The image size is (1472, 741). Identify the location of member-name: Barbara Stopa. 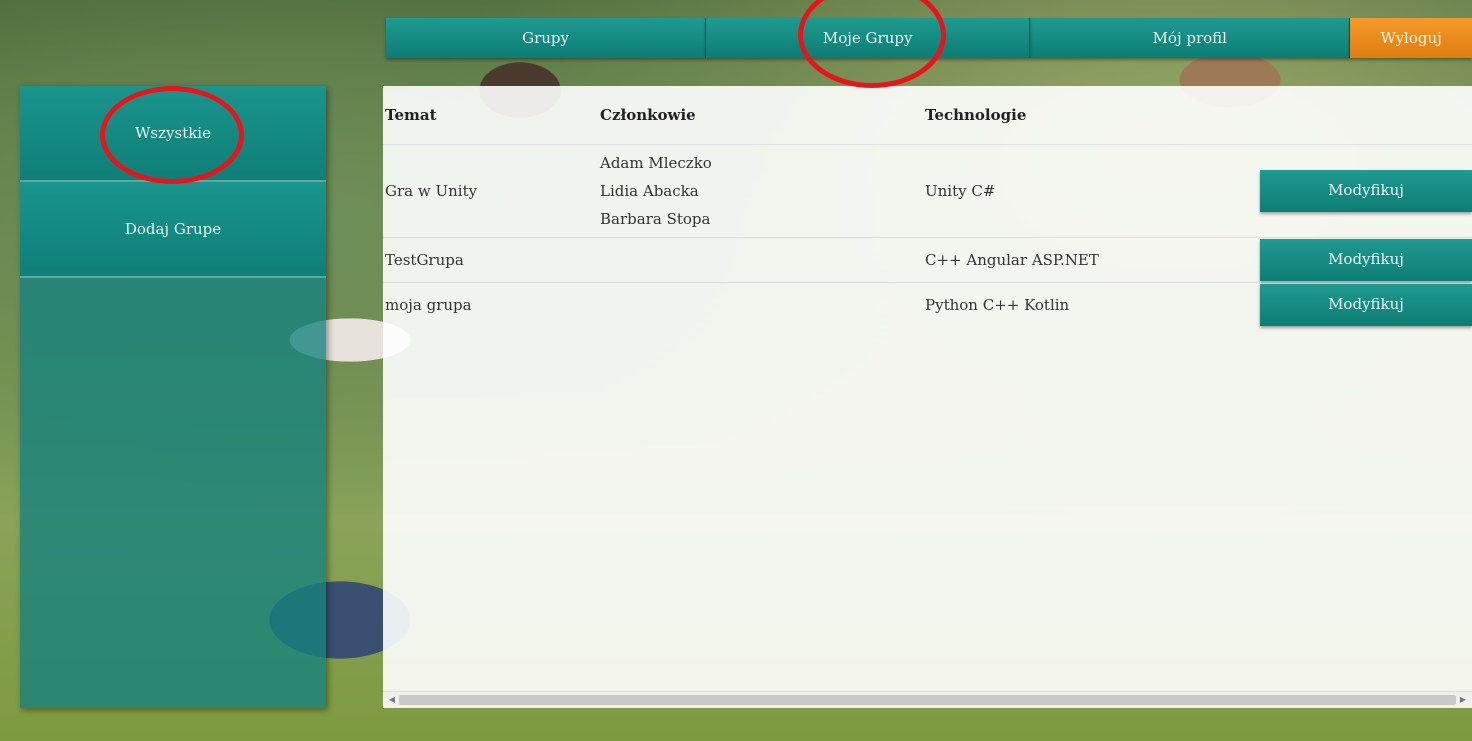
(655, 219).